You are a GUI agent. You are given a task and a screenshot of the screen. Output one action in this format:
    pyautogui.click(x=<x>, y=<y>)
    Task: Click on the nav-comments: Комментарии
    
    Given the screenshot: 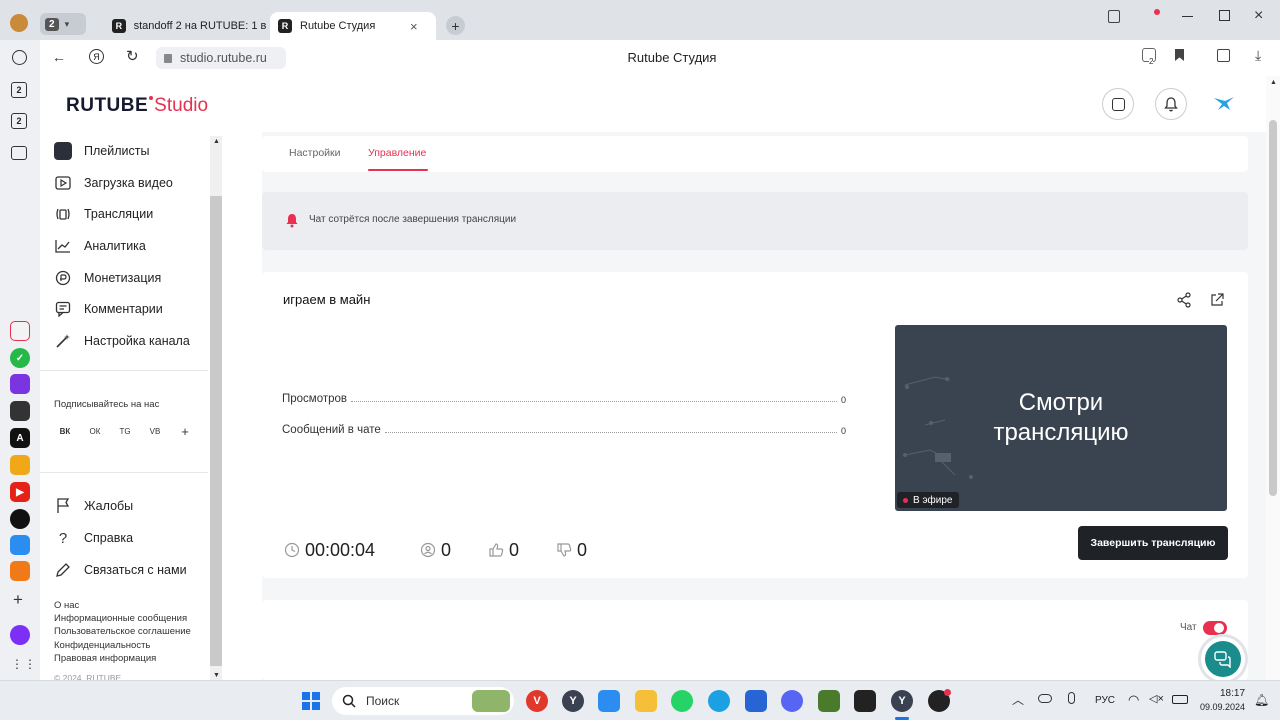 What is the action you would take?
    pyautogui.click(x=108, y=309)
    